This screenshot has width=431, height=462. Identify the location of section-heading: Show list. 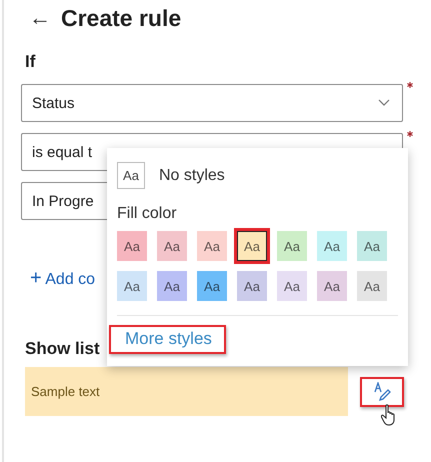
(62, 349).